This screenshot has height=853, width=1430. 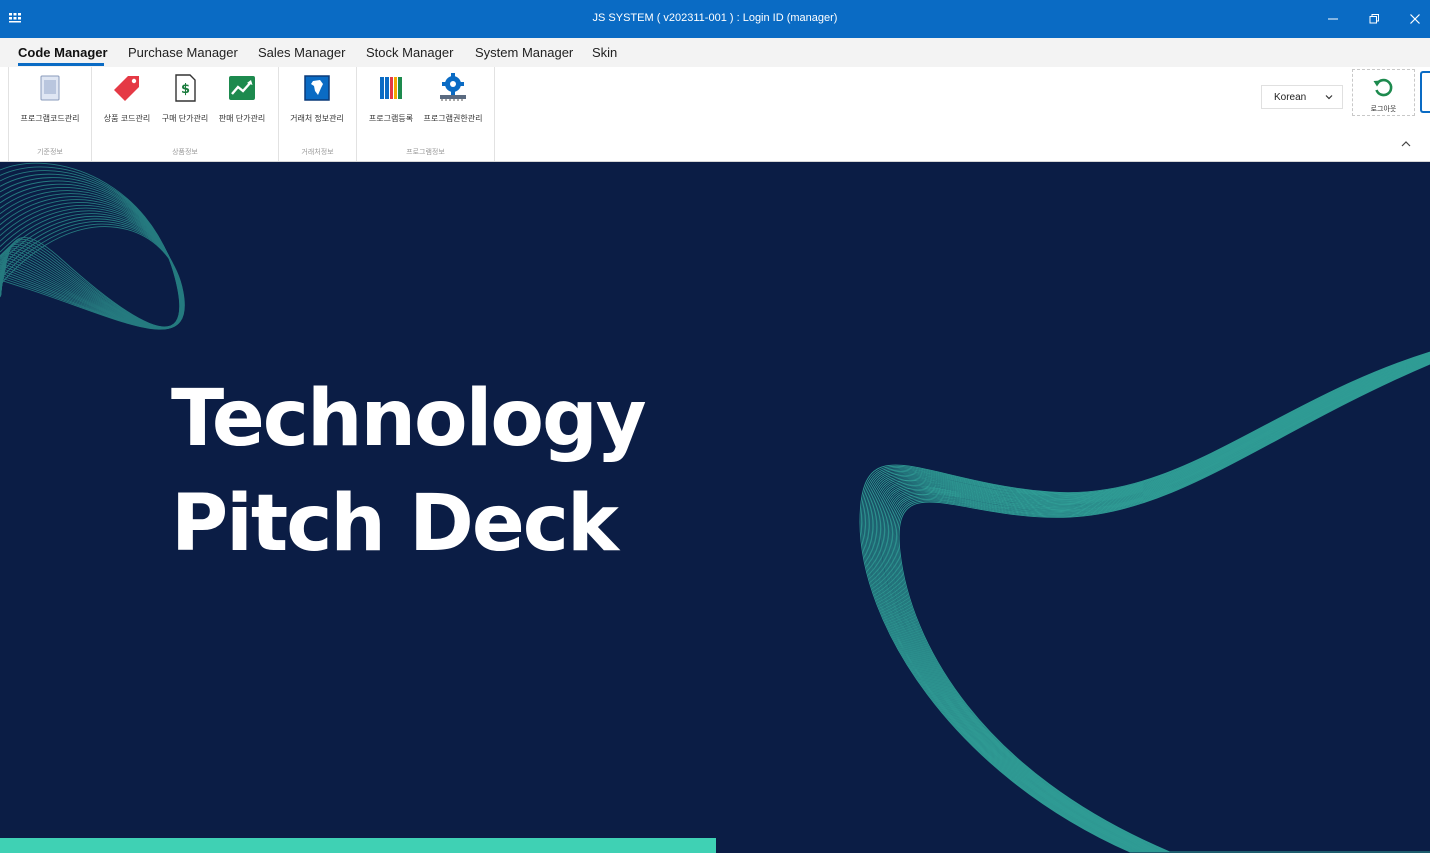 I want to click on panel-edge, so click(x=1425, y=92).